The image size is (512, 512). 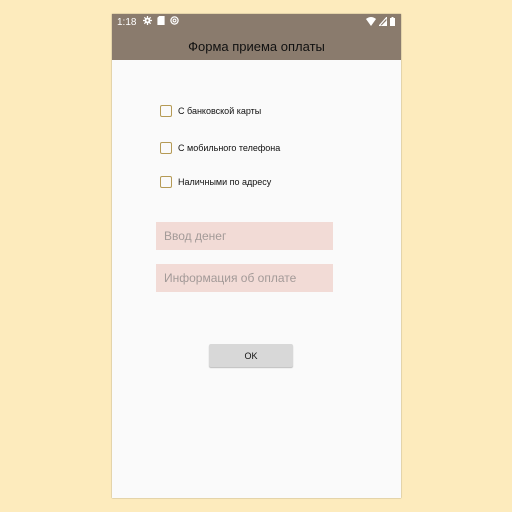 I want to click on app-title: Форма приема оплаты, so click(x=256, y=46).